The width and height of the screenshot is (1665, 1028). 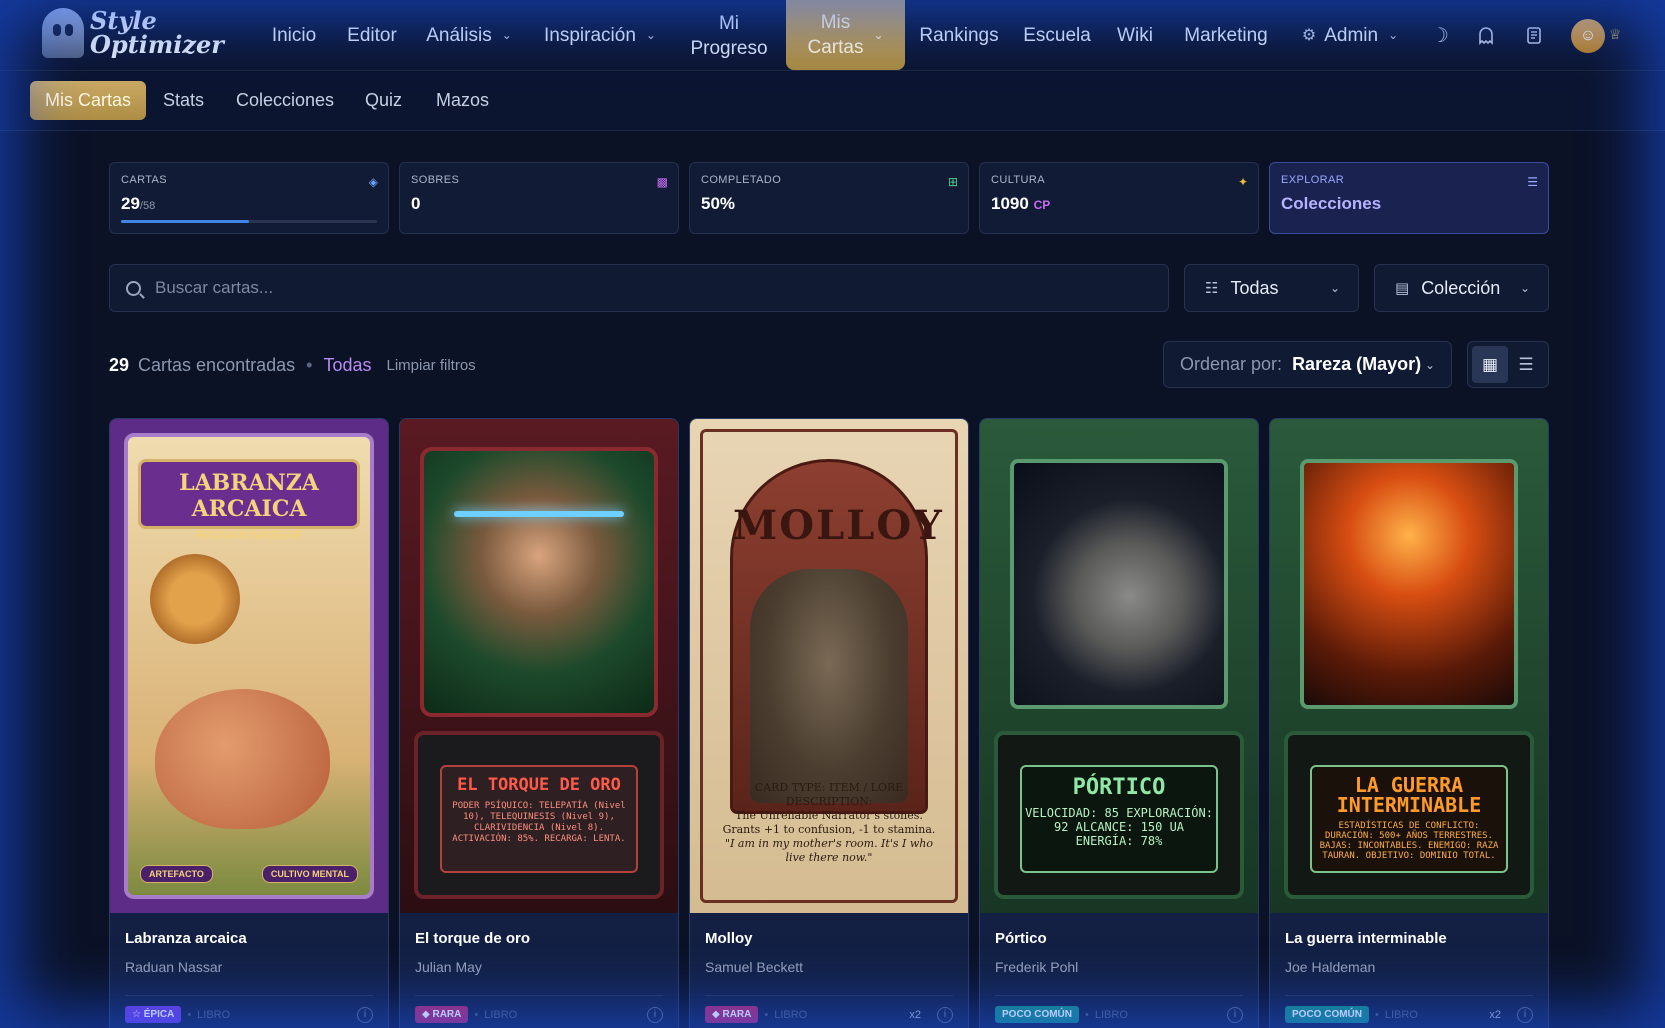 What do you see at coordinates (294, 35) in the screenshot?
I see `nav-inicio: Inicio` at bounding box center [294, 35].